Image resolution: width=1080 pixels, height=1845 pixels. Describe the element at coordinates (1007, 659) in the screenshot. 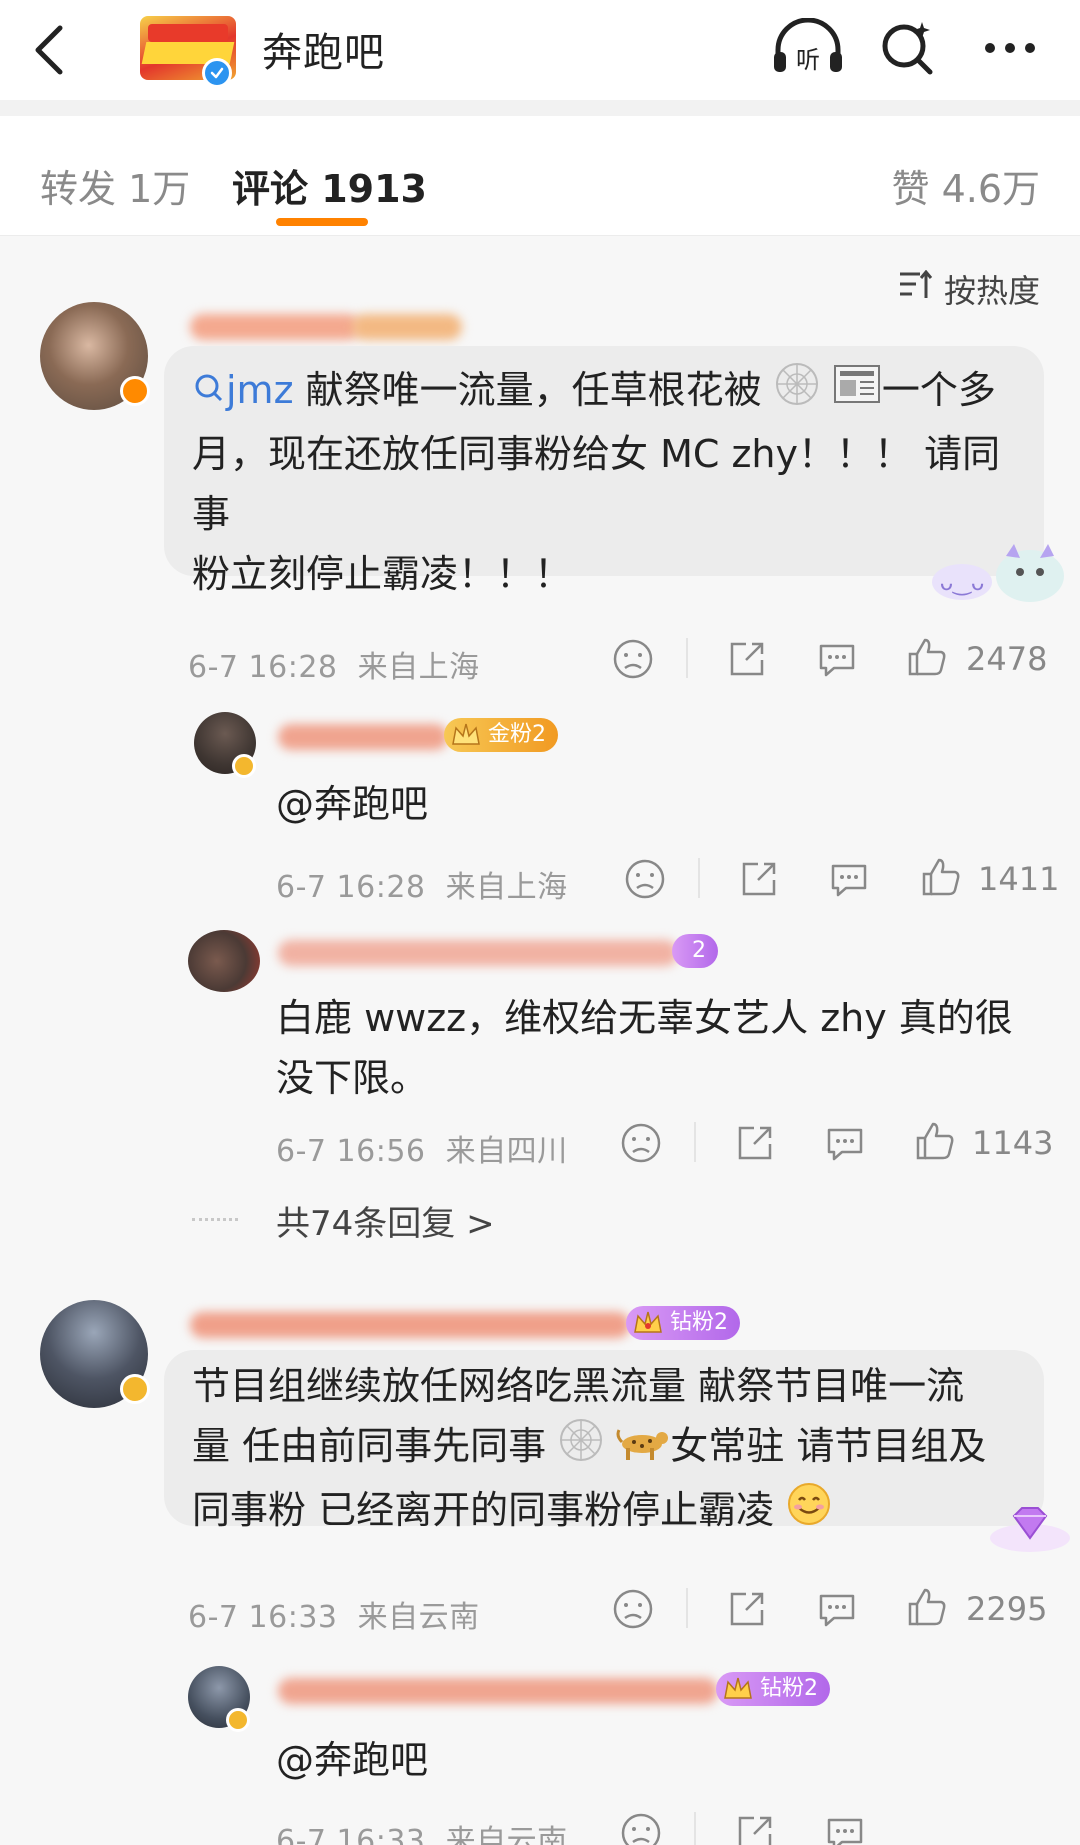

I see `like-count: 2478` at that location.